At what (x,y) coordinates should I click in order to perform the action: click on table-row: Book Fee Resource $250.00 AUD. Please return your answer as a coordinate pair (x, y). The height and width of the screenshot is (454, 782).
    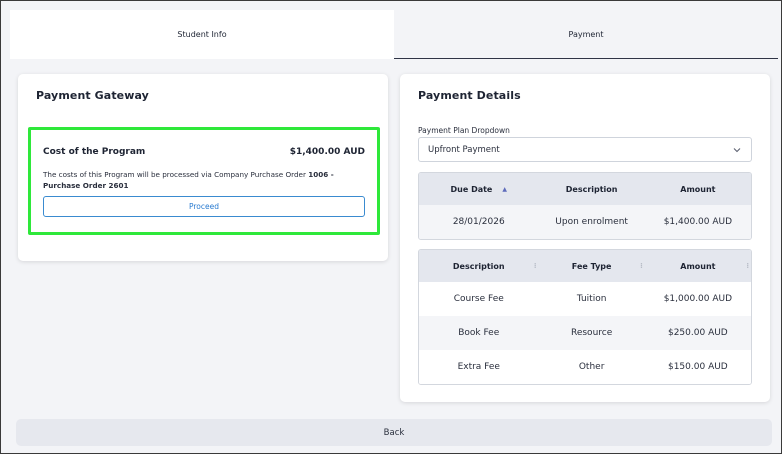
    Looking at the image, I should click on (585, 333).